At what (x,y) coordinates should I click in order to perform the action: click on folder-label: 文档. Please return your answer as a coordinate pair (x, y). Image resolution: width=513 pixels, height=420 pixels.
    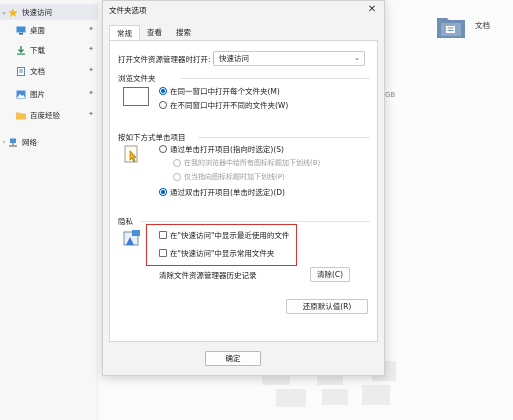
    Looking at the image, I should click on (482, 25).